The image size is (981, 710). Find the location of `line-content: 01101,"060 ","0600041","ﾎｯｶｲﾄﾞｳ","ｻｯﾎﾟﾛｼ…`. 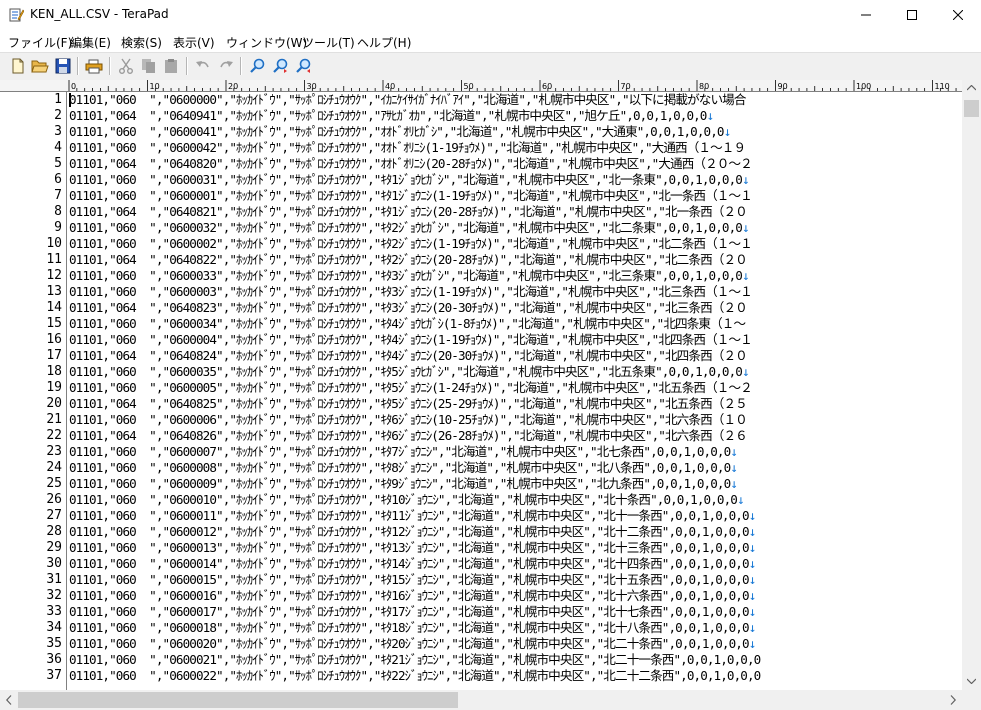

line-content: 01101,"060 ","0600041","ﾎｯｶｲﾄﾞｳ","ｻｯﾎﾟﾛｼ… is located at coordinates (396, 131).